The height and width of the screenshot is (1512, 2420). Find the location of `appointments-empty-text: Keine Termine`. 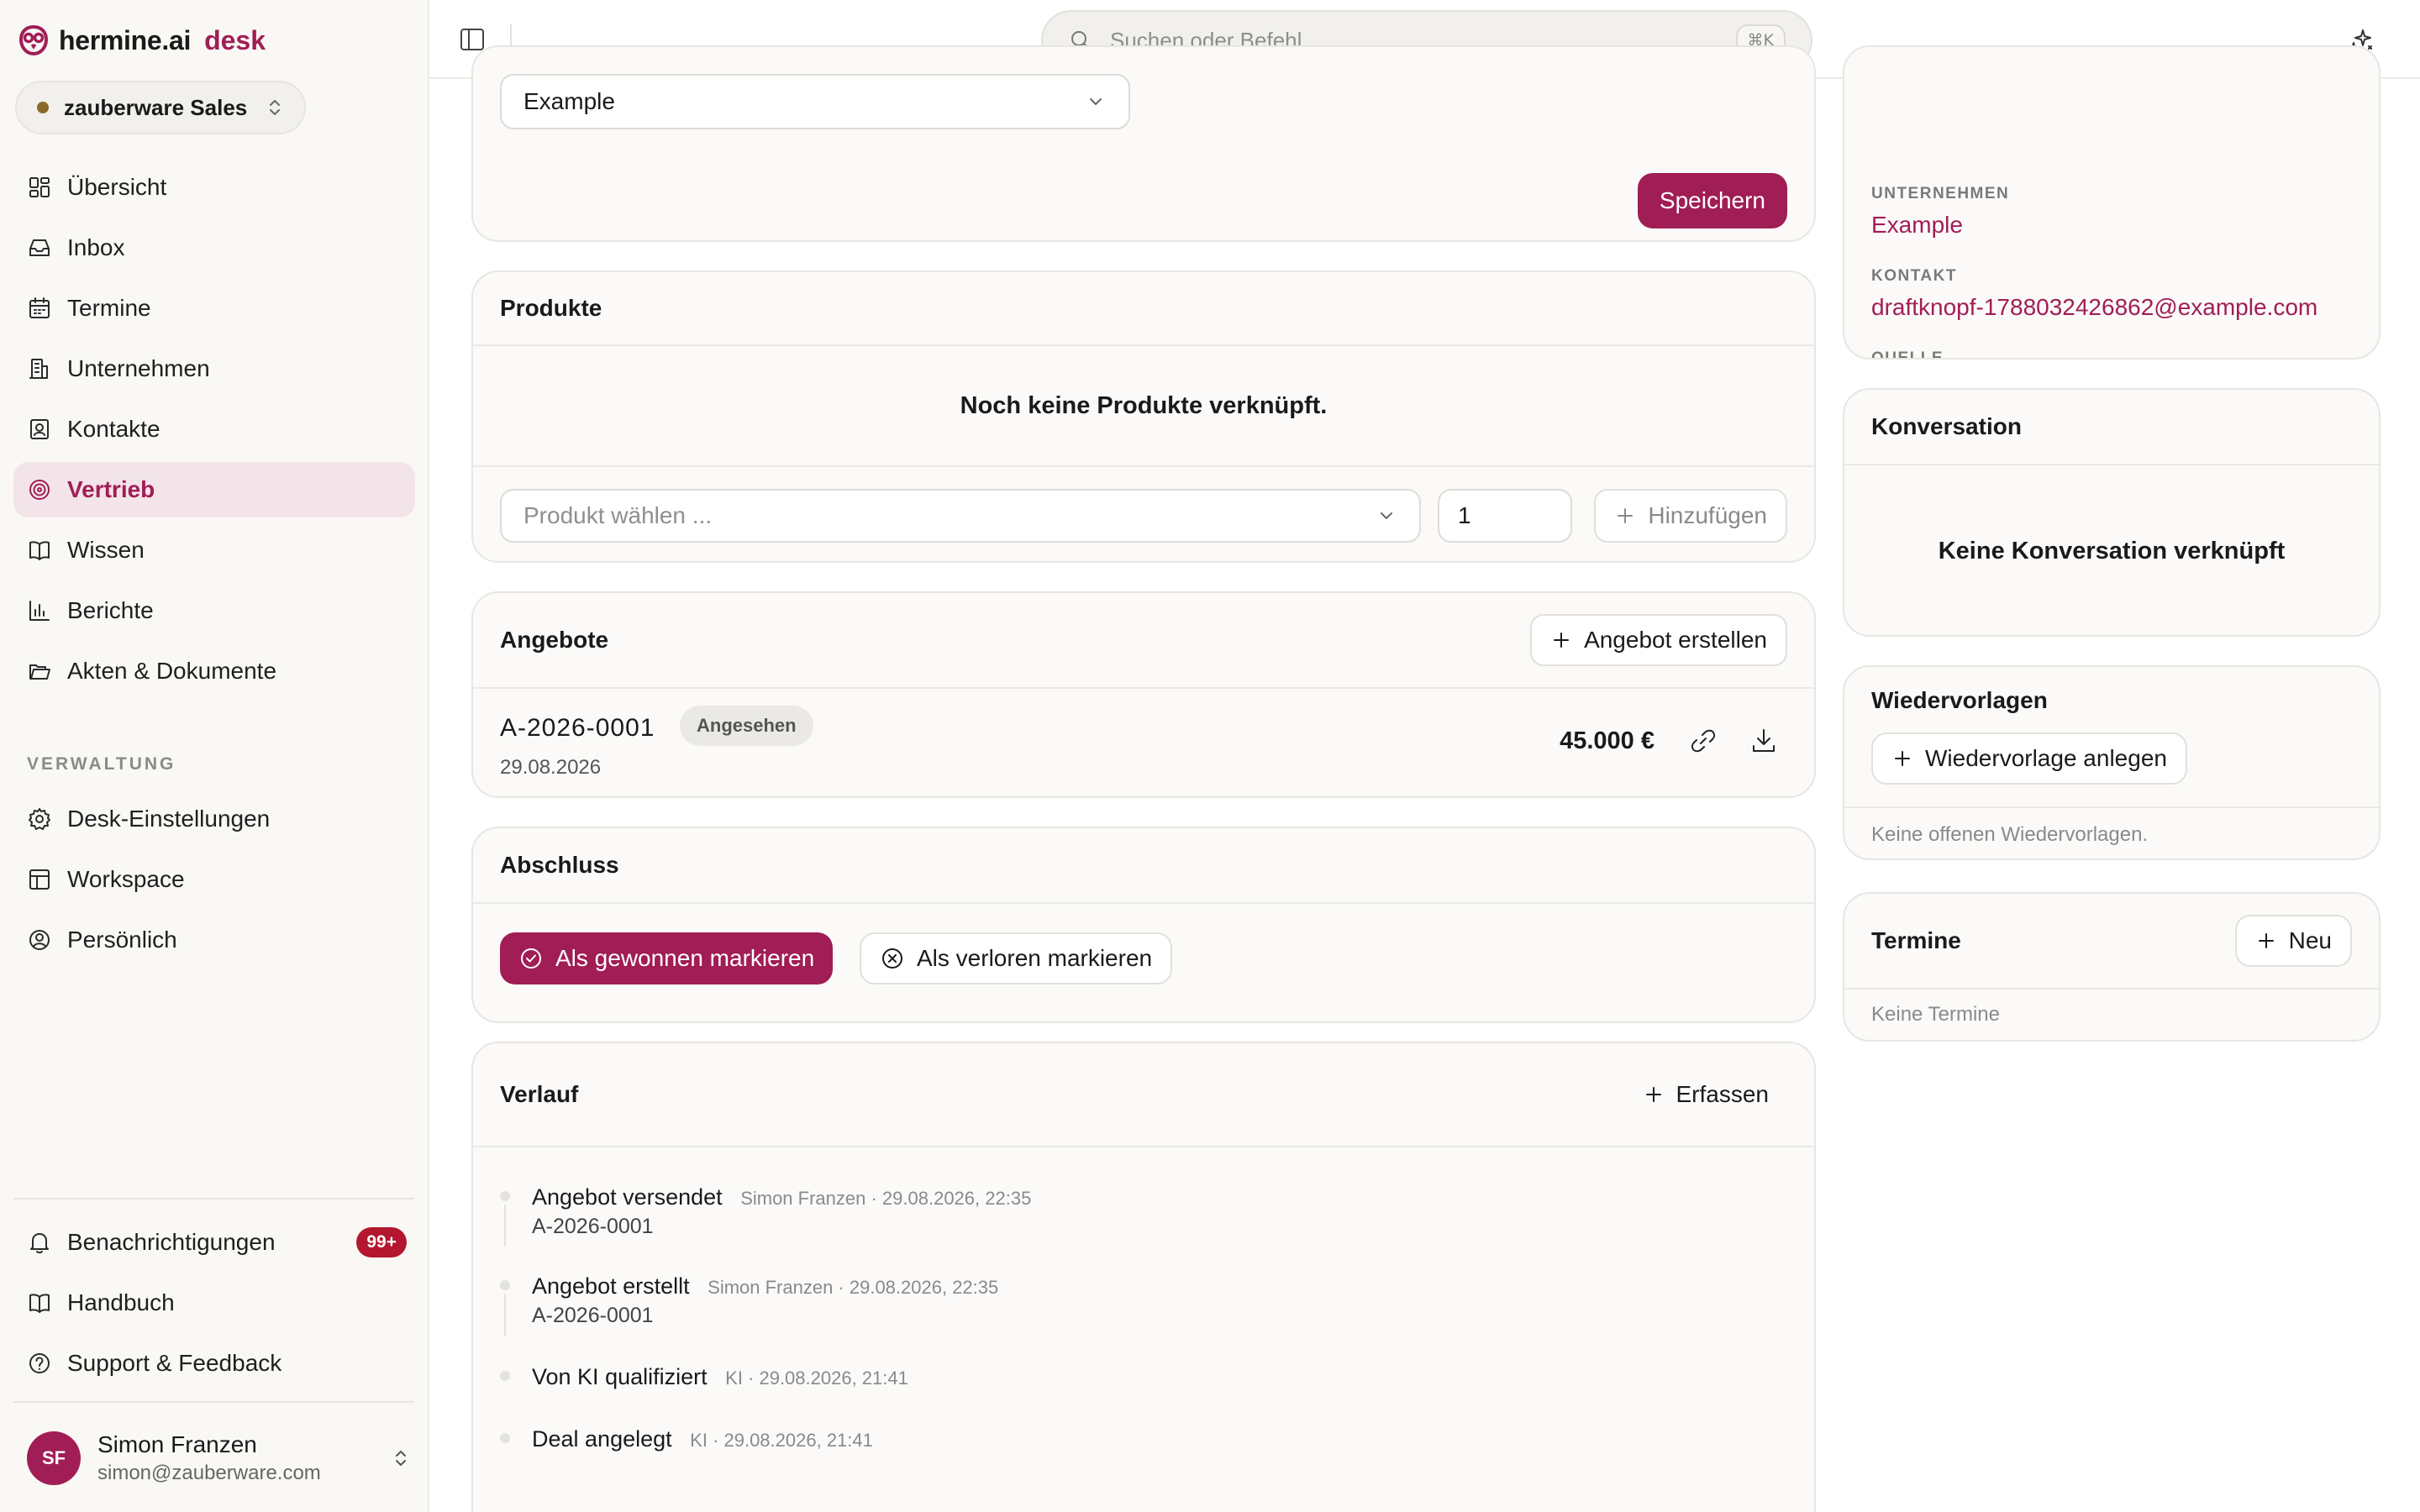

appointments-empty-text: Keine Termine is located at coordinates (1935, 1014).